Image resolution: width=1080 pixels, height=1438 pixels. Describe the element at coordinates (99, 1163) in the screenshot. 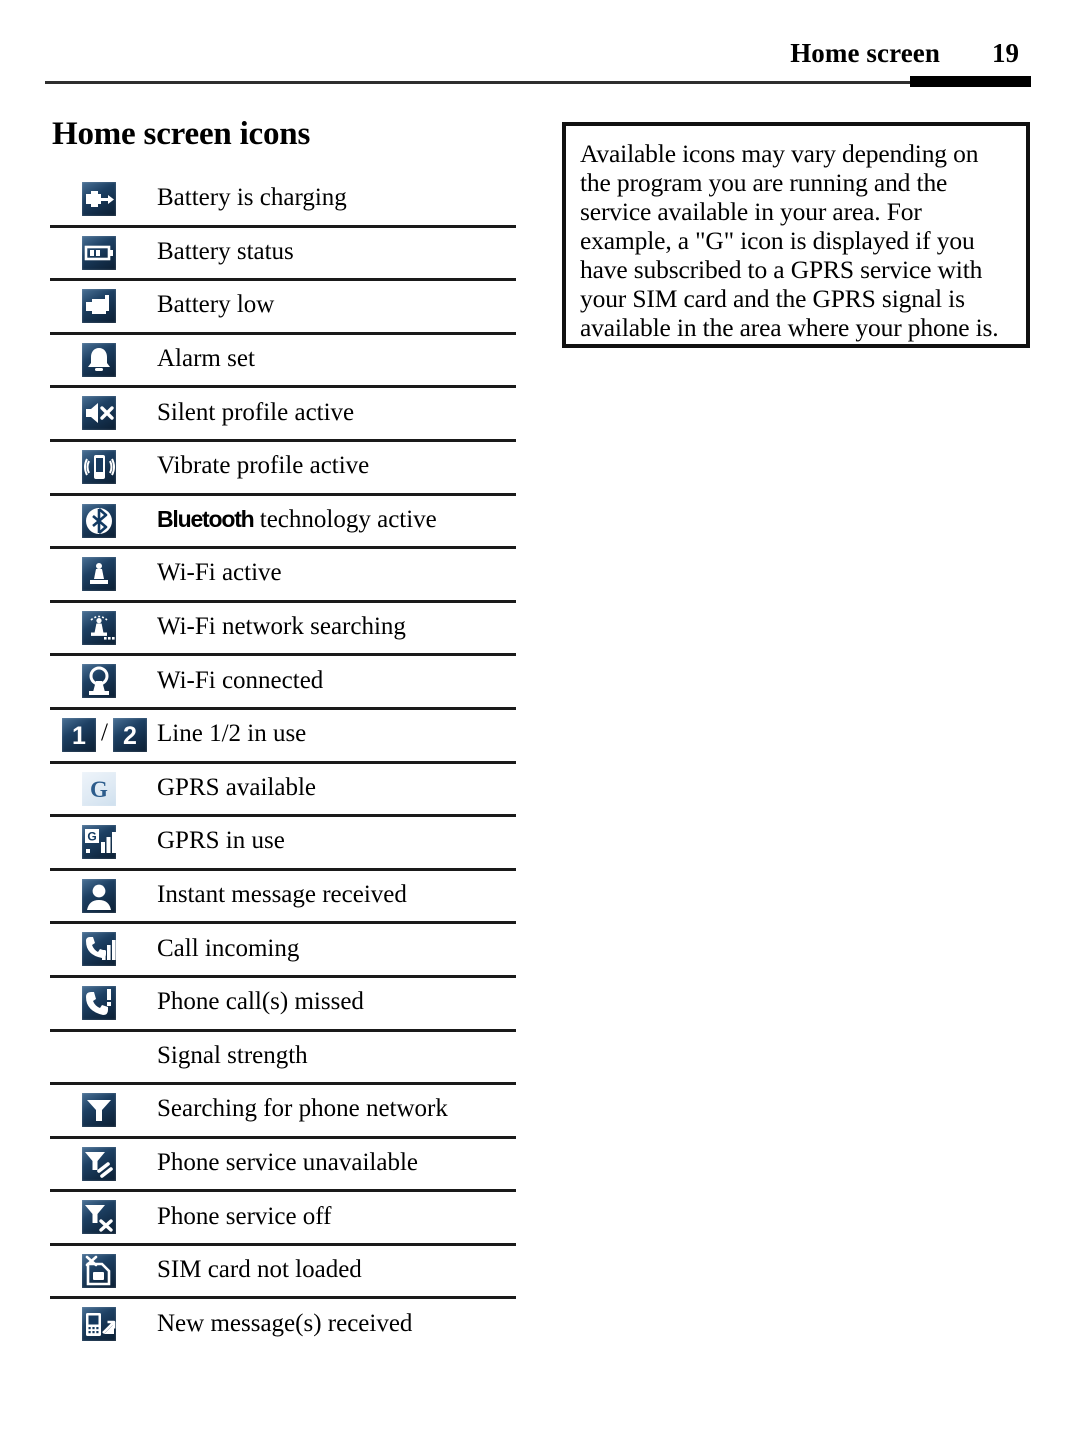

I see `service-unavailable-icon` at that location.